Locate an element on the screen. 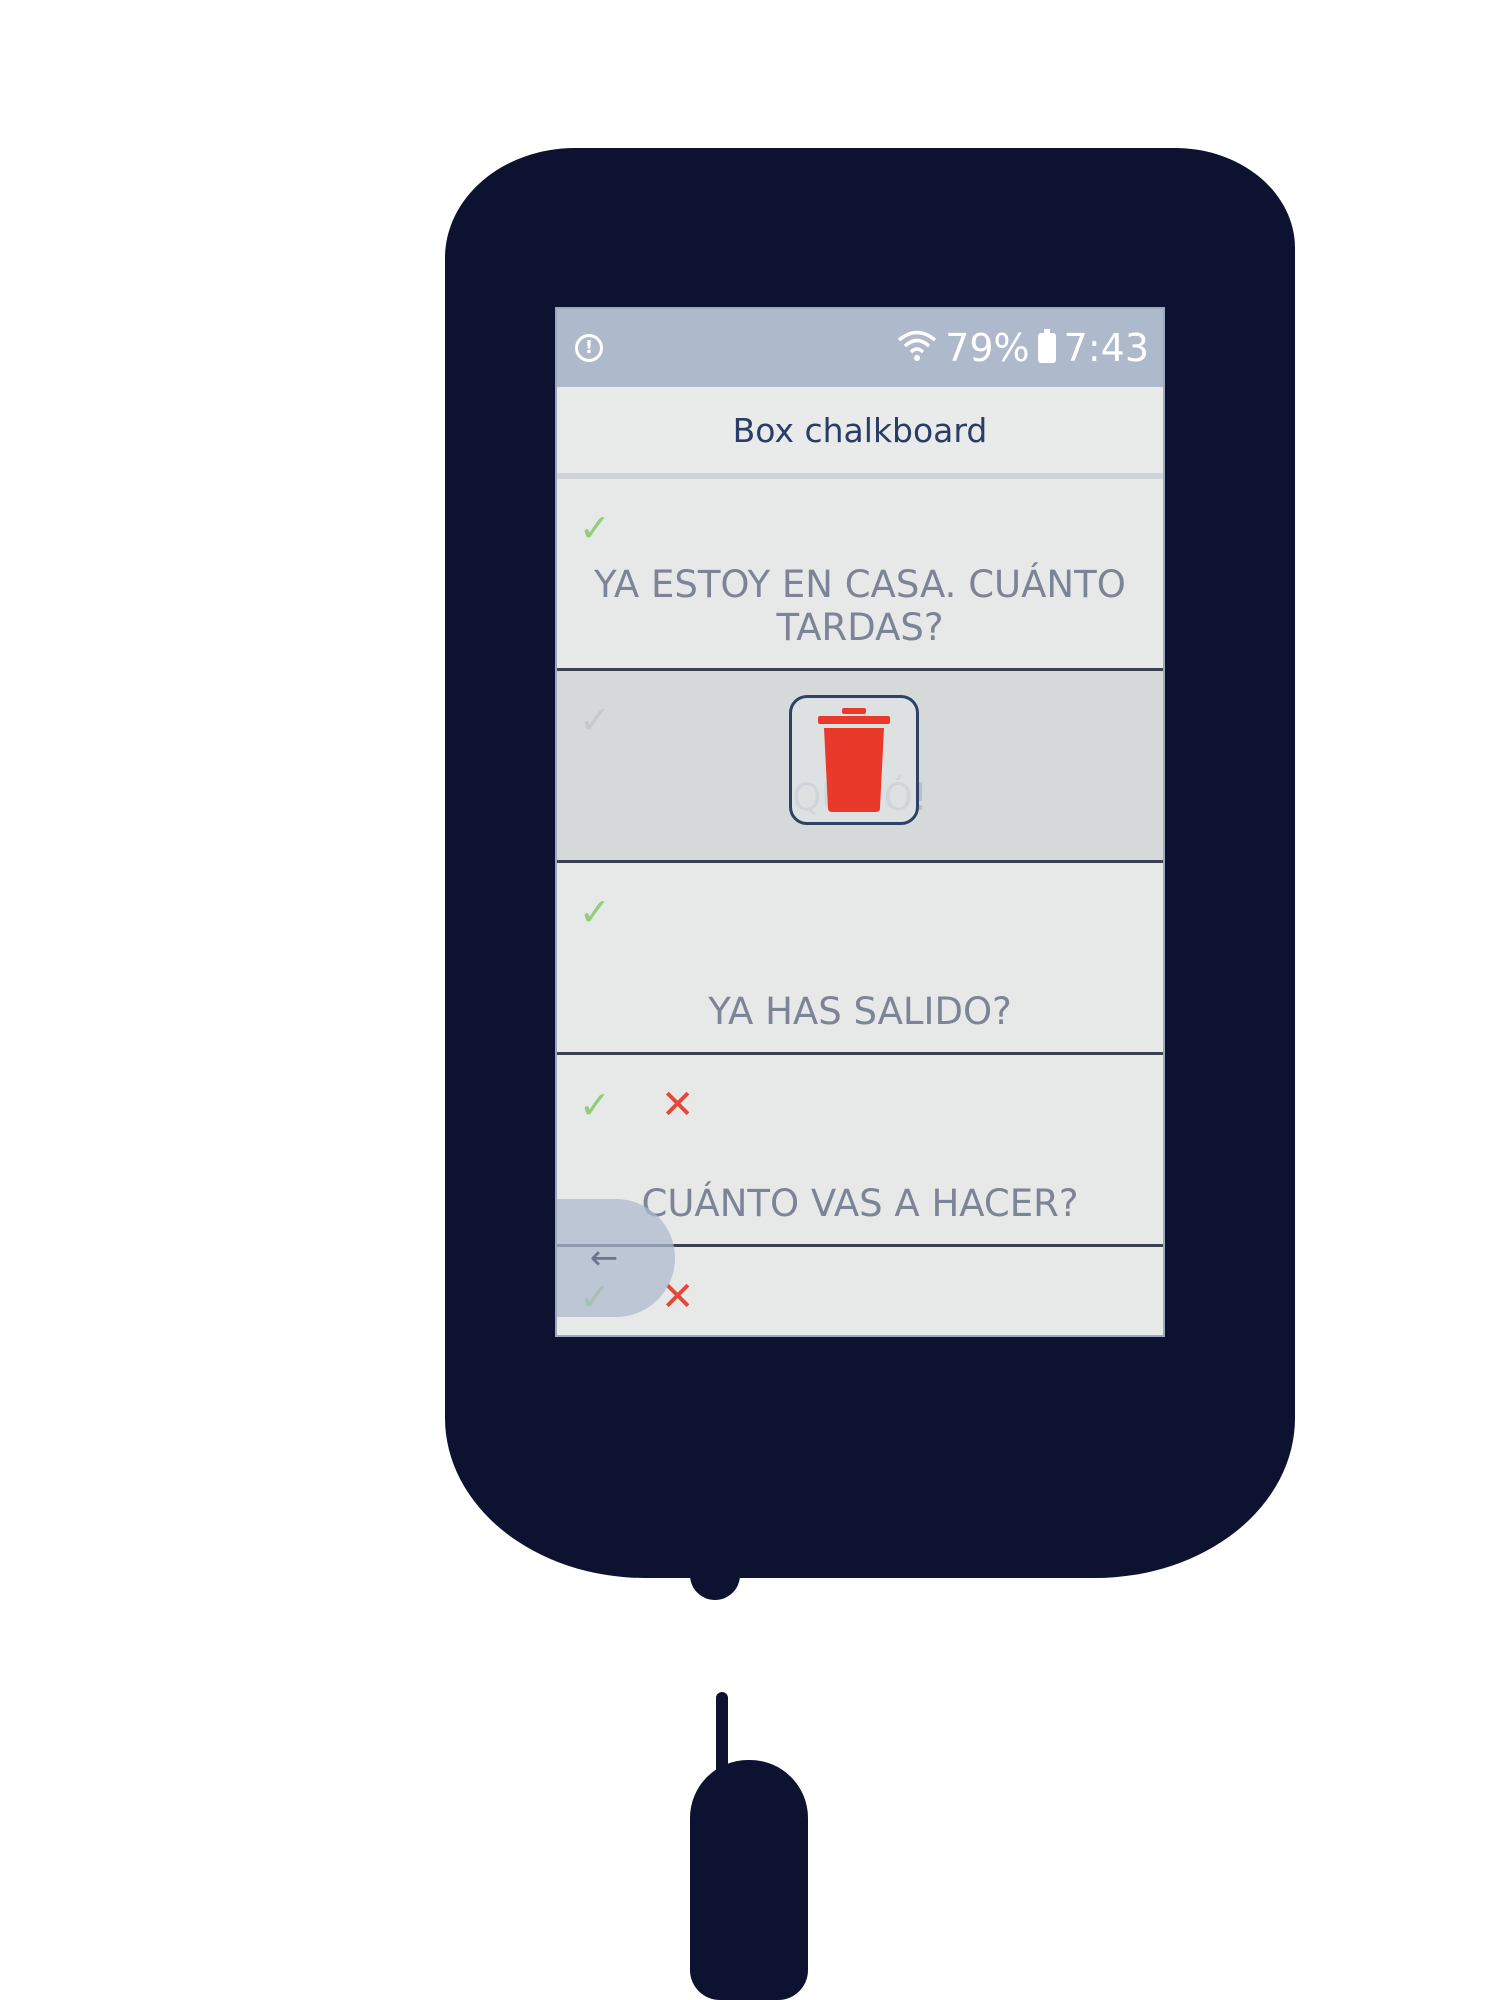 Image resolution: width=1500 pixels, height=2000 pixels. page-title-text: Box chalkboard is located at coordinates (860, 430).